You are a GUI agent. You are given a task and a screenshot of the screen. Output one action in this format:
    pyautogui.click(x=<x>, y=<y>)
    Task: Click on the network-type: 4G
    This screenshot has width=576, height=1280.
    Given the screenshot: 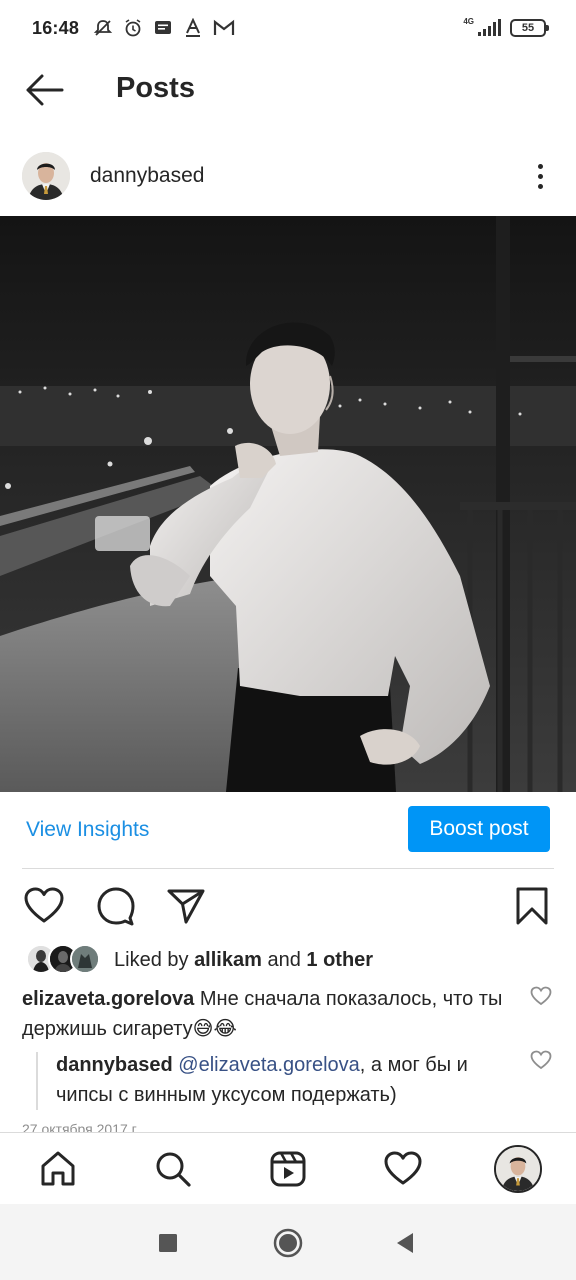 What is the action you would take?
    pyautogui.click(x=468, y=21)
    